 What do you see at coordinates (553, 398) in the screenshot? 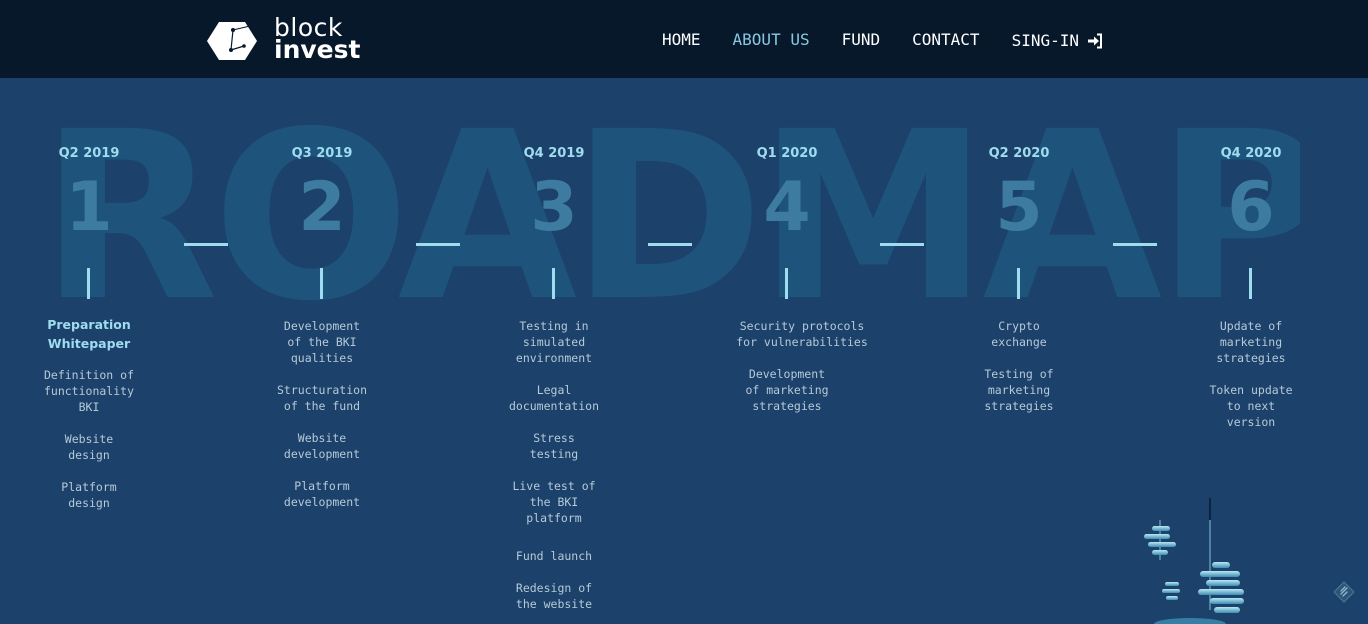
I see `milestone-item: Legal documentation` at bounding box center [553, 398].